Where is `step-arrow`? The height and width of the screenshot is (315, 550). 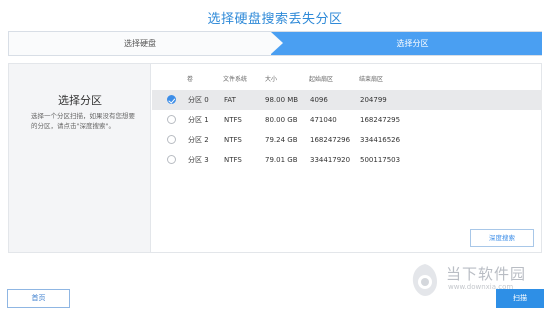
step-arrow is located at coordinates (277, 43).